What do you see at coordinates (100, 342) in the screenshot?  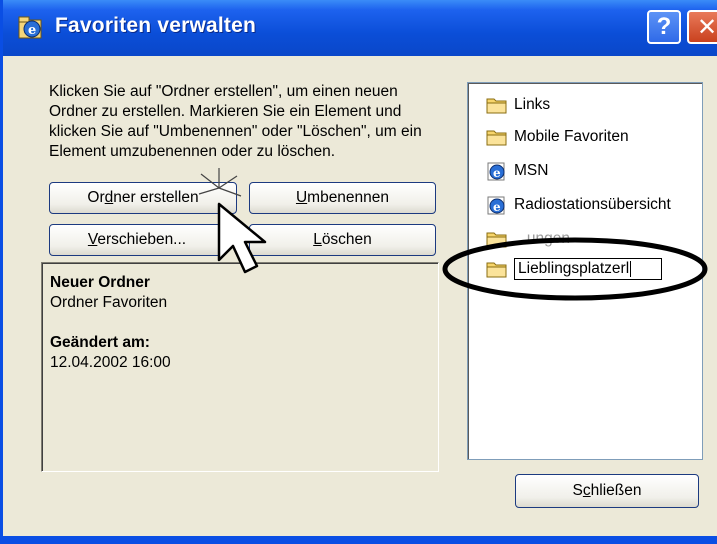 I see `details-modified-label: Geändert am:` at bounding box center [100, 342].